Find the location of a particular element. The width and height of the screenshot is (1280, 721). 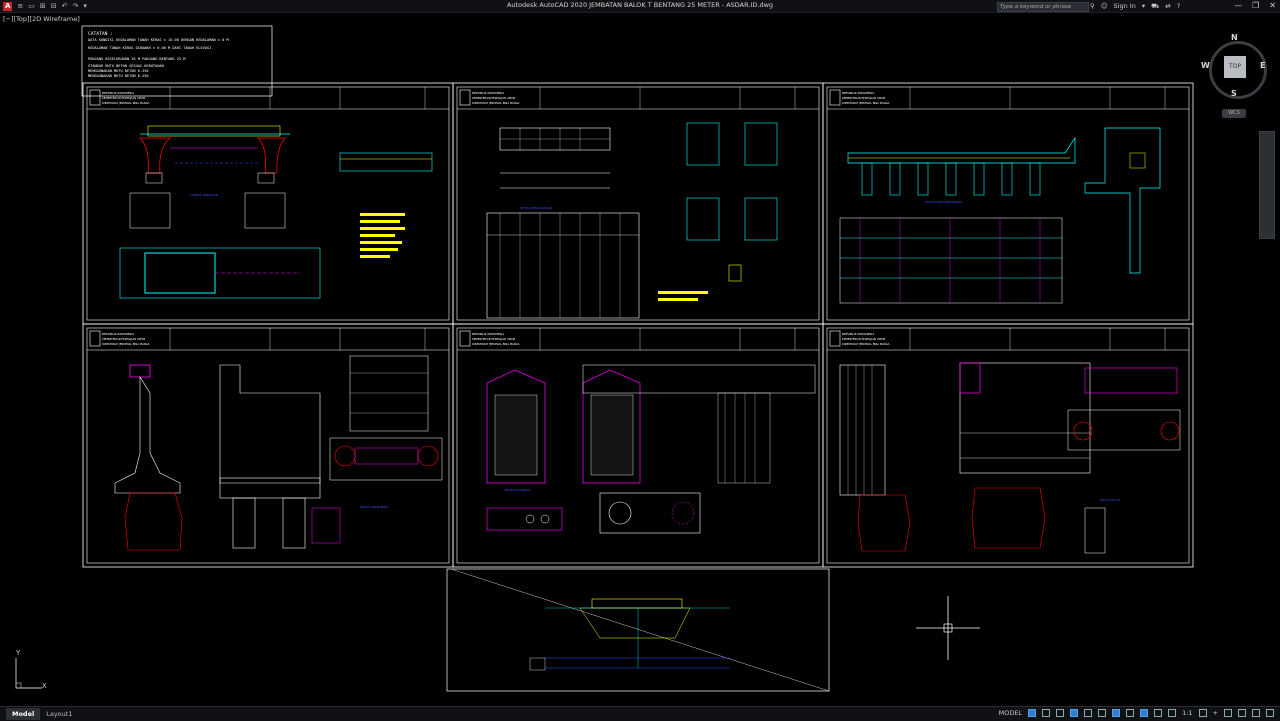

titlebar-tools: ⚲ ☺ Sign In ▾ ⛟ ⇄ ? is located at coordinates (1135, 6).